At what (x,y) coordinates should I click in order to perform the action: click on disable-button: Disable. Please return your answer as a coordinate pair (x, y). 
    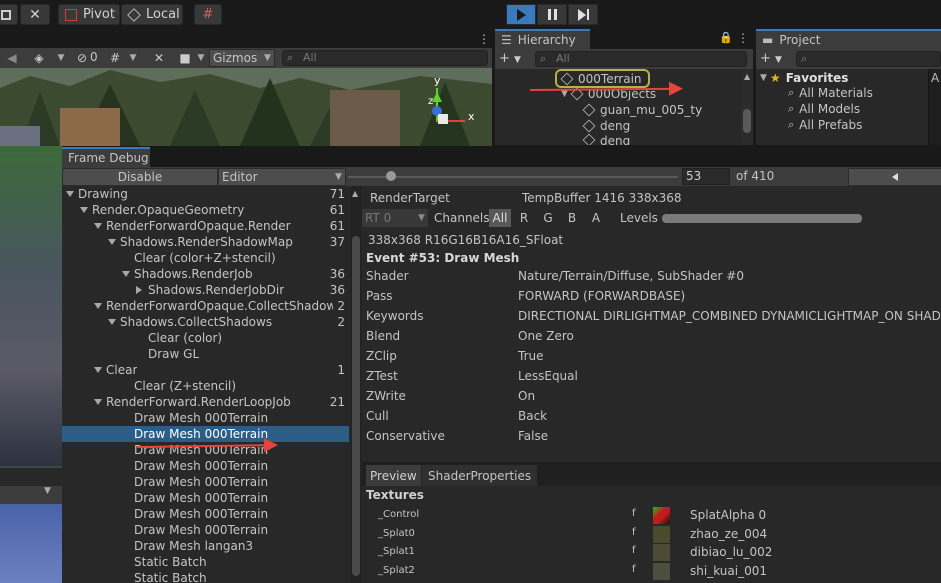
    Looking at the image, I should click on (140, 177).